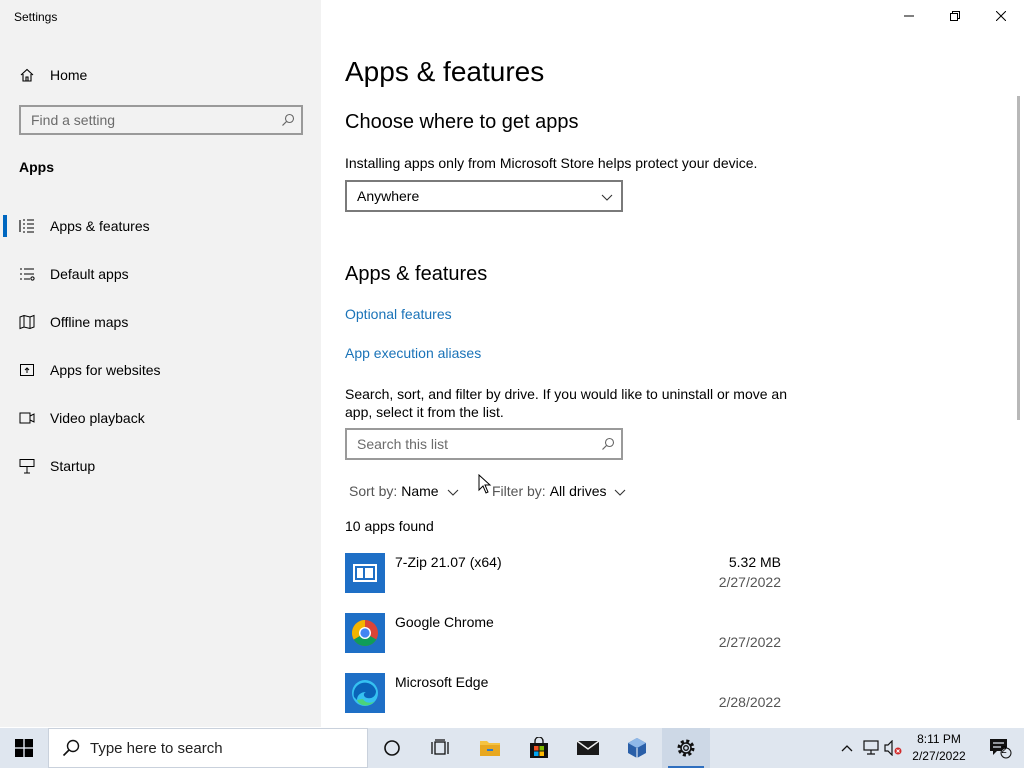 The height and width of the screenshot is (768, 1024). I want to click on startup-icon, so click(27, 466).